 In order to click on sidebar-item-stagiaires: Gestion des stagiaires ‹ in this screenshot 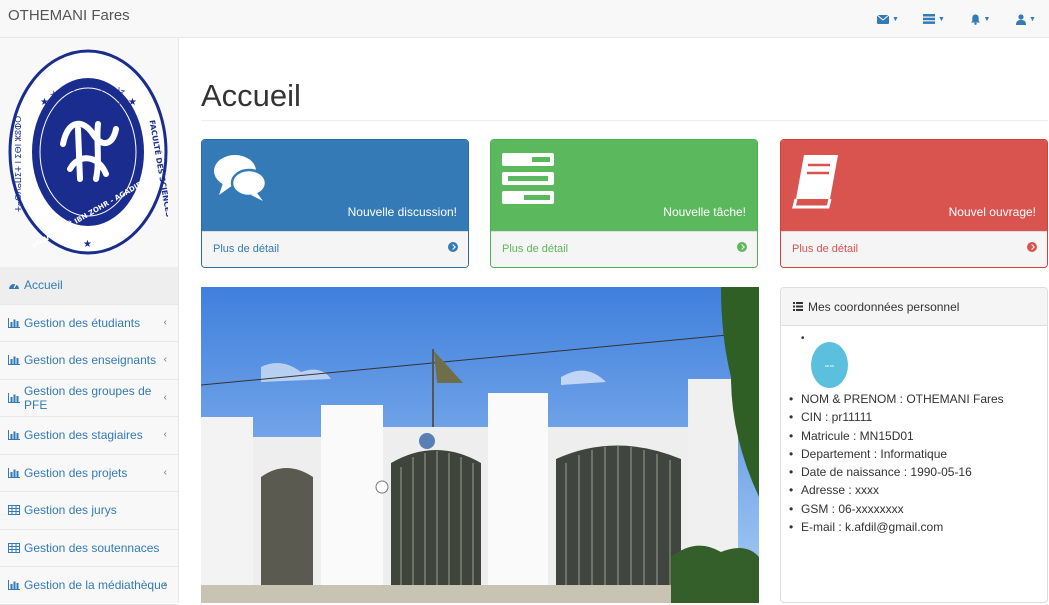, I will do `click(89, 436)`.